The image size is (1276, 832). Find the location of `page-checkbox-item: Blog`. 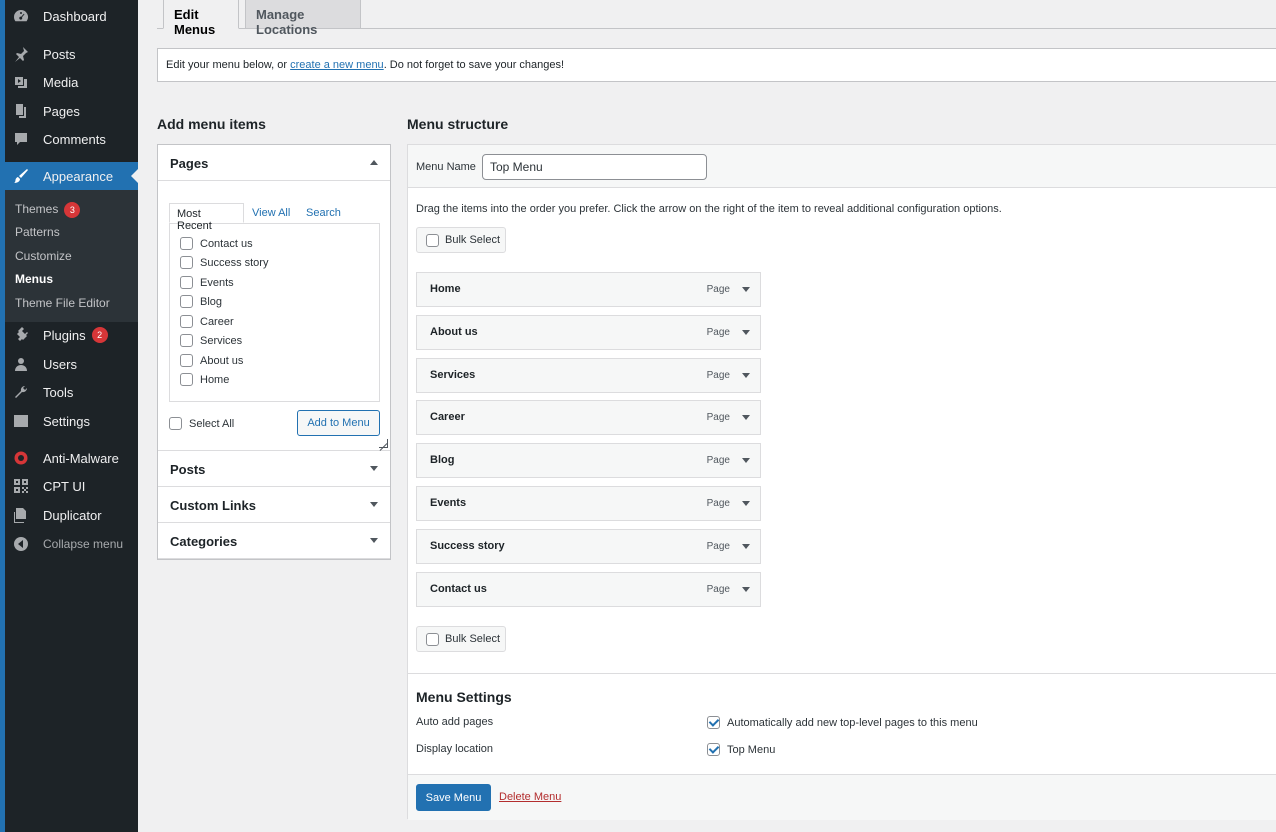

page-checkbox-item: Blog is located at coordinates (201, 301).